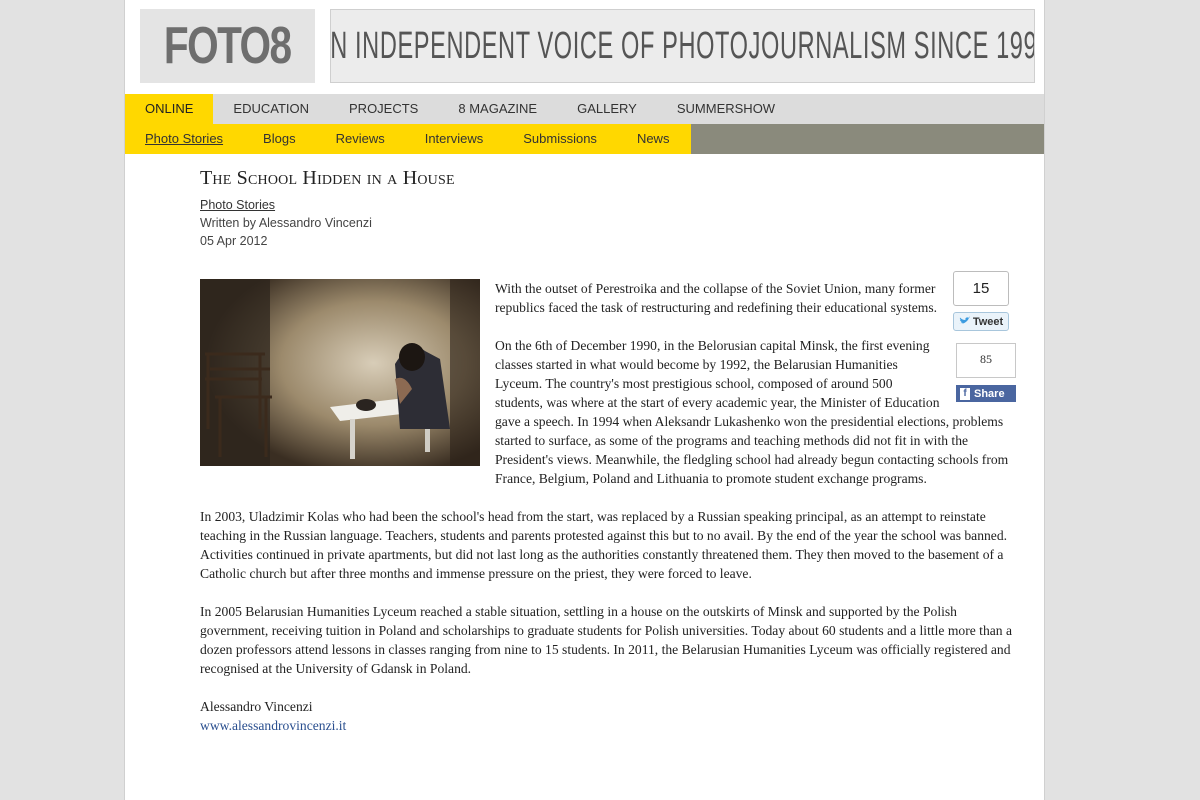  I want to click on share-button: f Share, so click(986, 393).